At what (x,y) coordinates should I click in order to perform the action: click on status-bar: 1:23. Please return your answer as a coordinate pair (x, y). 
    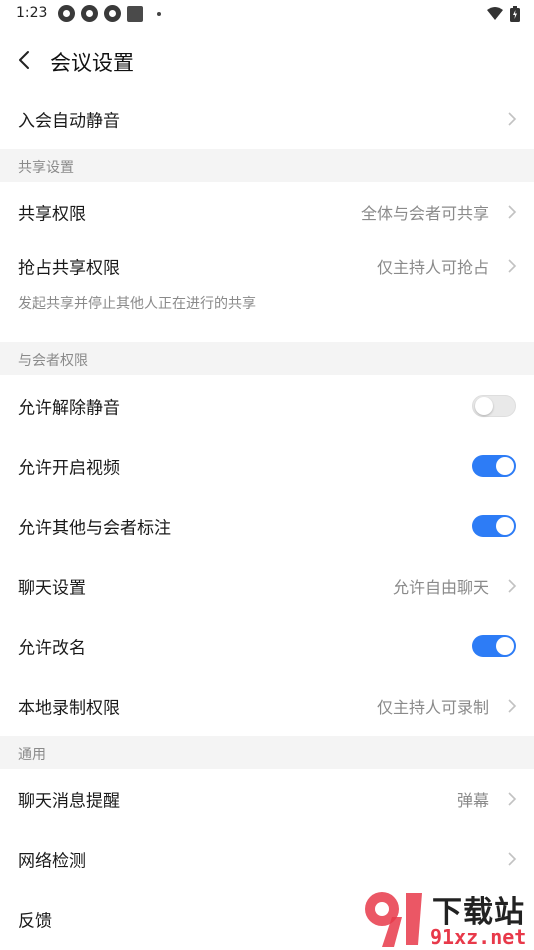
    Looking at the image, I should click on (267, 14).